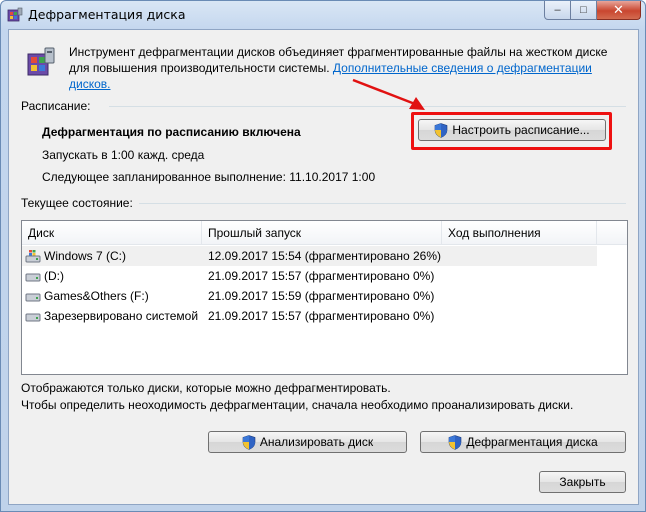 The width and height of the screenshot is (646, 512). Describe the element at coordinates (519, 233) in the screenshot. I see `column-header-progress: Ход выполнения` at that location.